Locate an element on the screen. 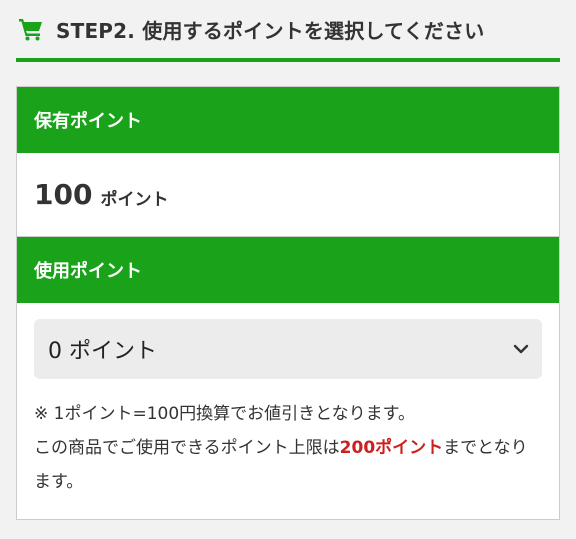 The width and height of the screenshot is (576, 539). point-limit-value: 200ポイント is located at coordinates (391, 448).